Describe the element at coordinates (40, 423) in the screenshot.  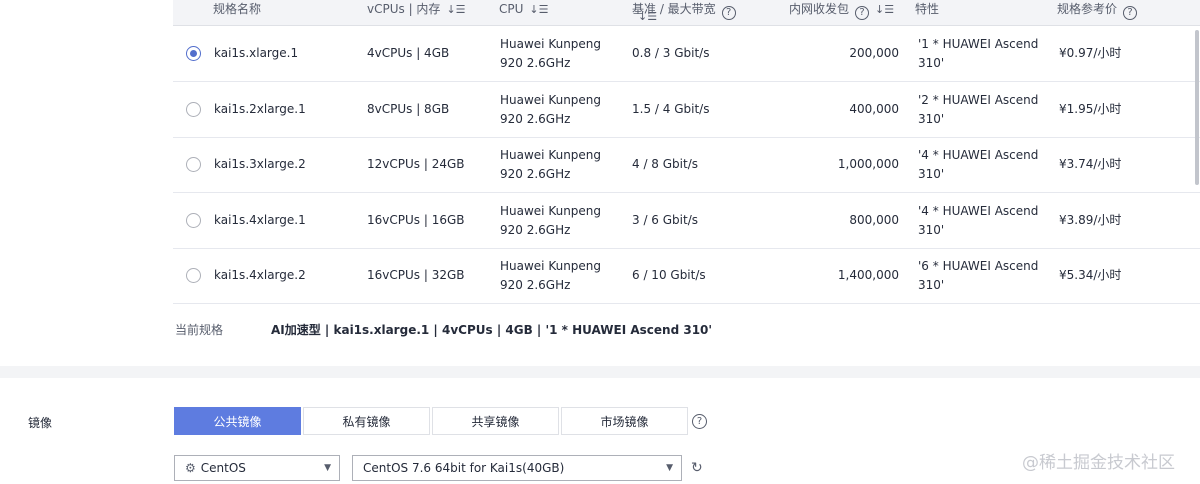
I see `image-label: 镜像` at that location.